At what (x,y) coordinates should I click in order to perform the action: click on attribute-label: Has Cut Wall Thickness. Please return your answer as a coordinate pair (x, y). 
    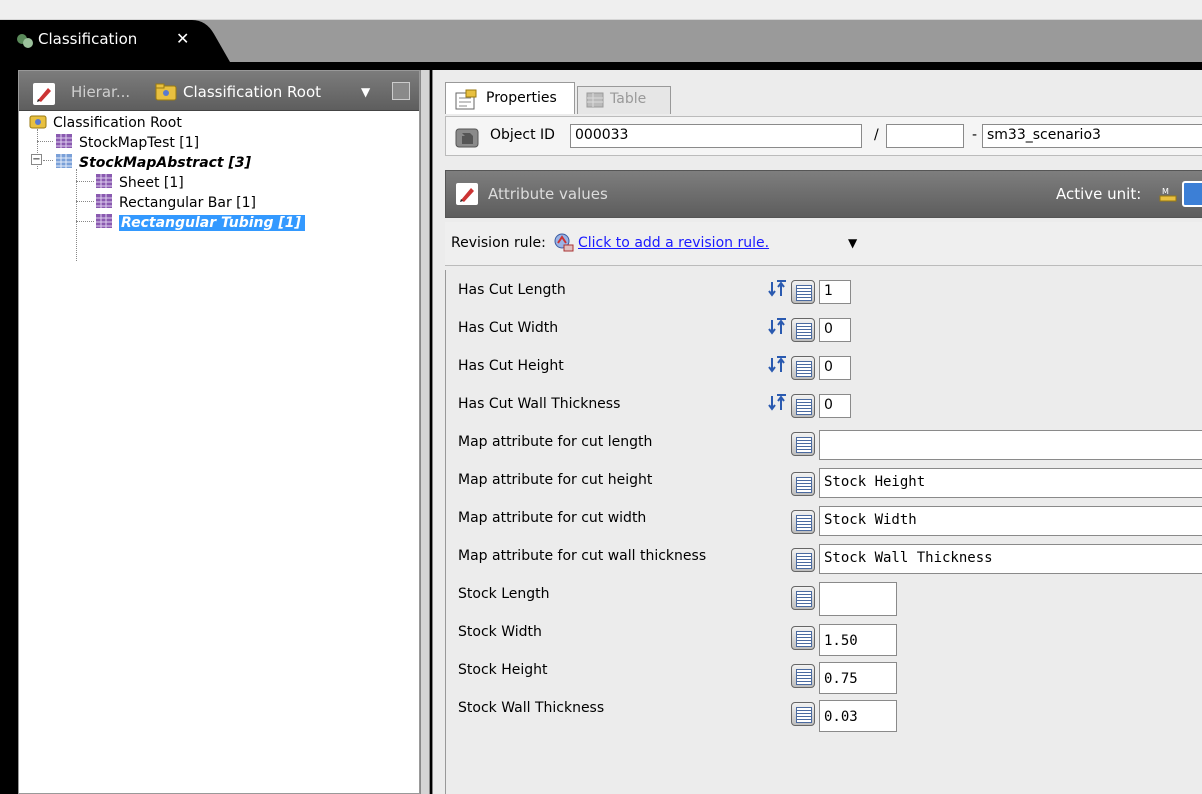
    Looking at the image, I should click on (539, 404).